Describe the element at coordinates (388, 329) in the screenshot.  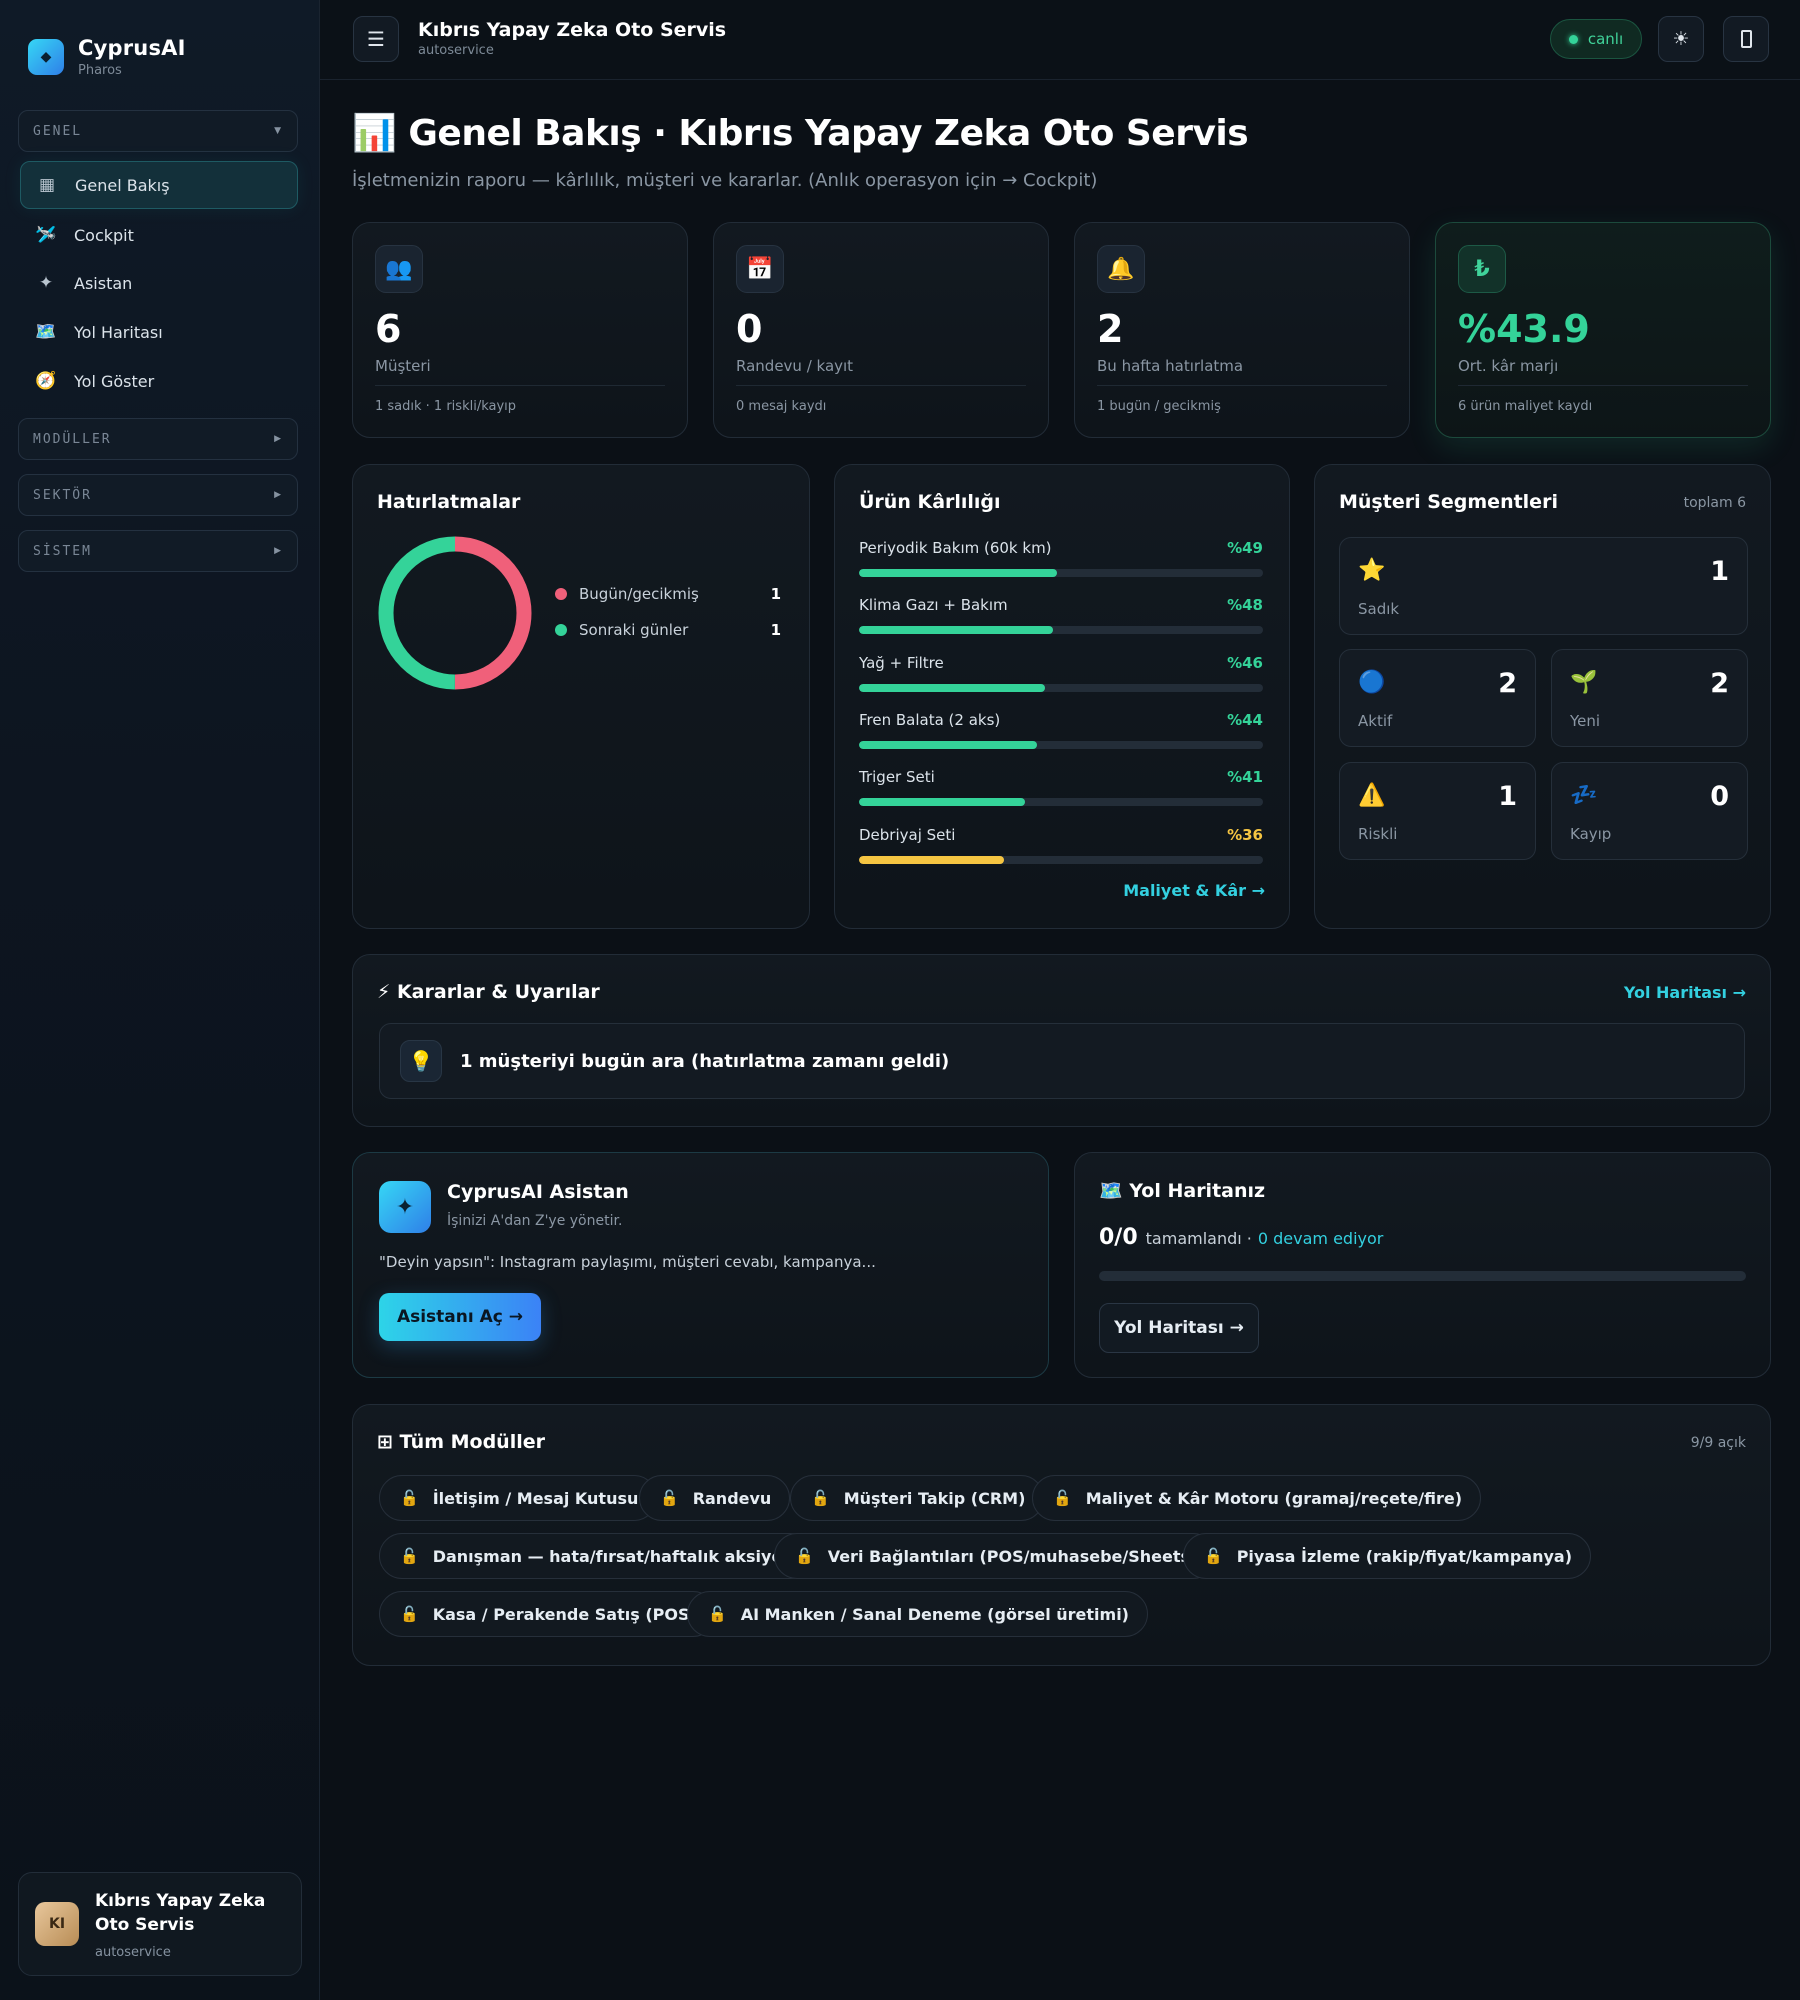
I see `kpi-value: 6` at that location.